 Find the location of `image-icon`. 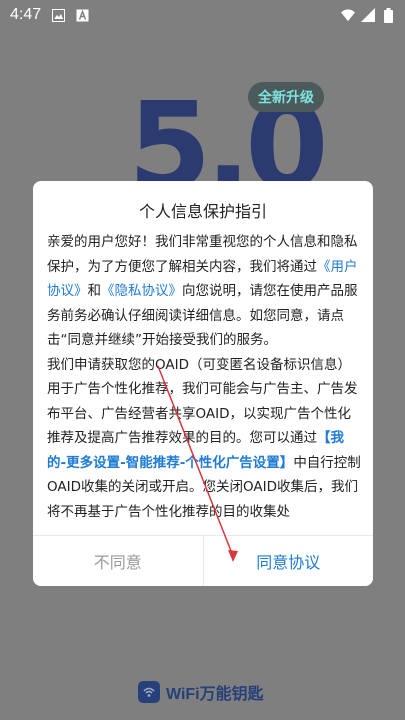

image-icon is located at coordinates (58, 15).